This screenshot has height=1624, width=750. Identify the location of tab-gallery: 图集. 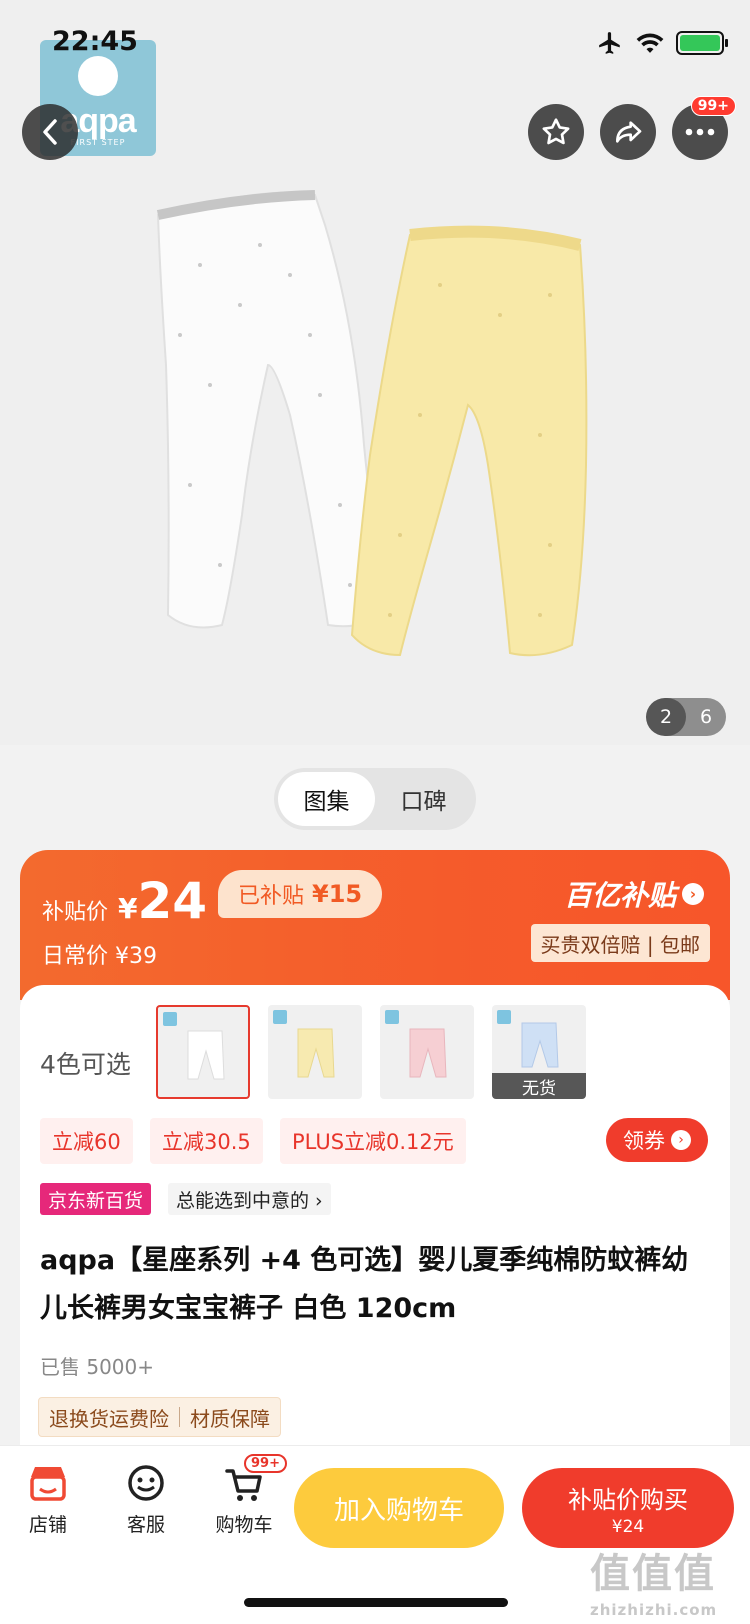
(326, 799).